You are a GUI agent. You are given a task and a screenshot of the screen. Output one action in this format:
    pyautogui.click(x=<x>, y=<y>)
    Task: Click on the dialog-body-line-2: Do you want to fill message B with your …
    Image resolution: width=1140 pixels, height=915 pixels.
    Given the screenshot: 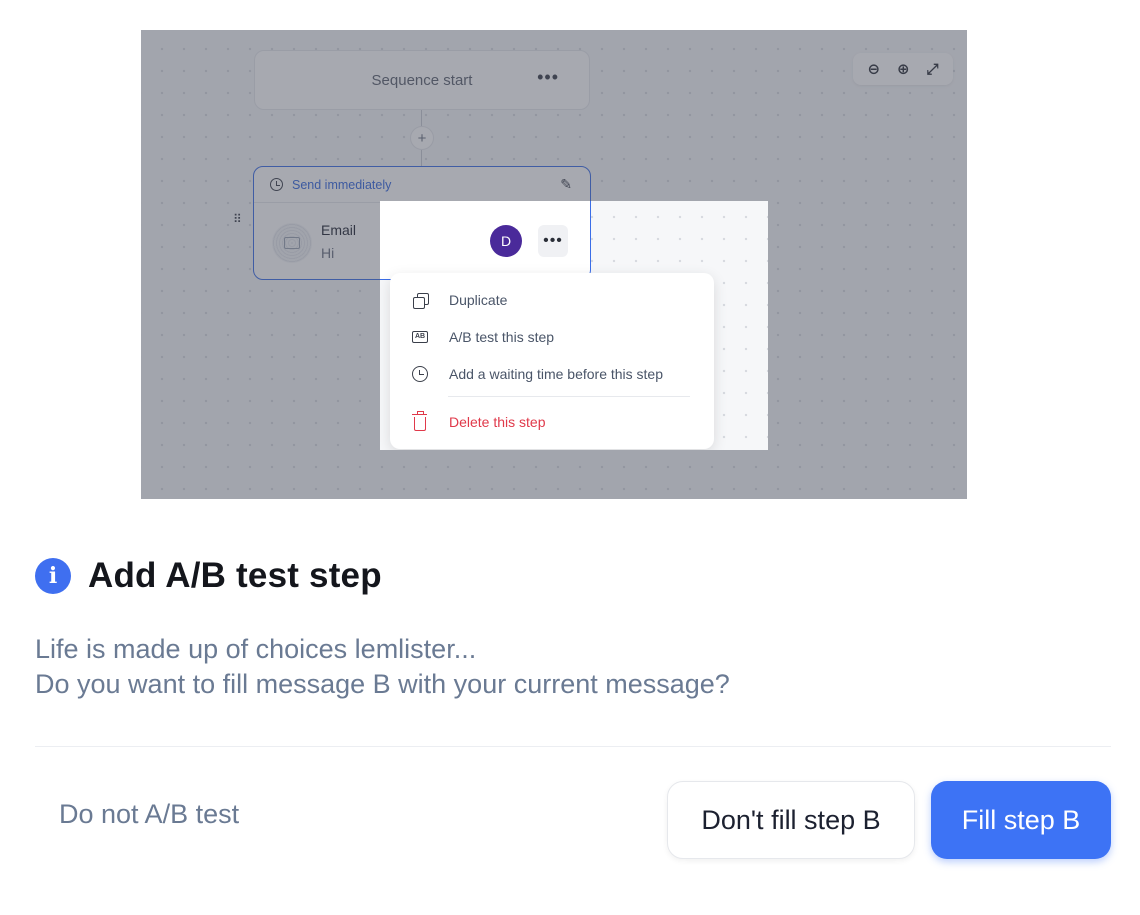 What is the action you would take?
    pyautogui.click(x=382, y=684)
    